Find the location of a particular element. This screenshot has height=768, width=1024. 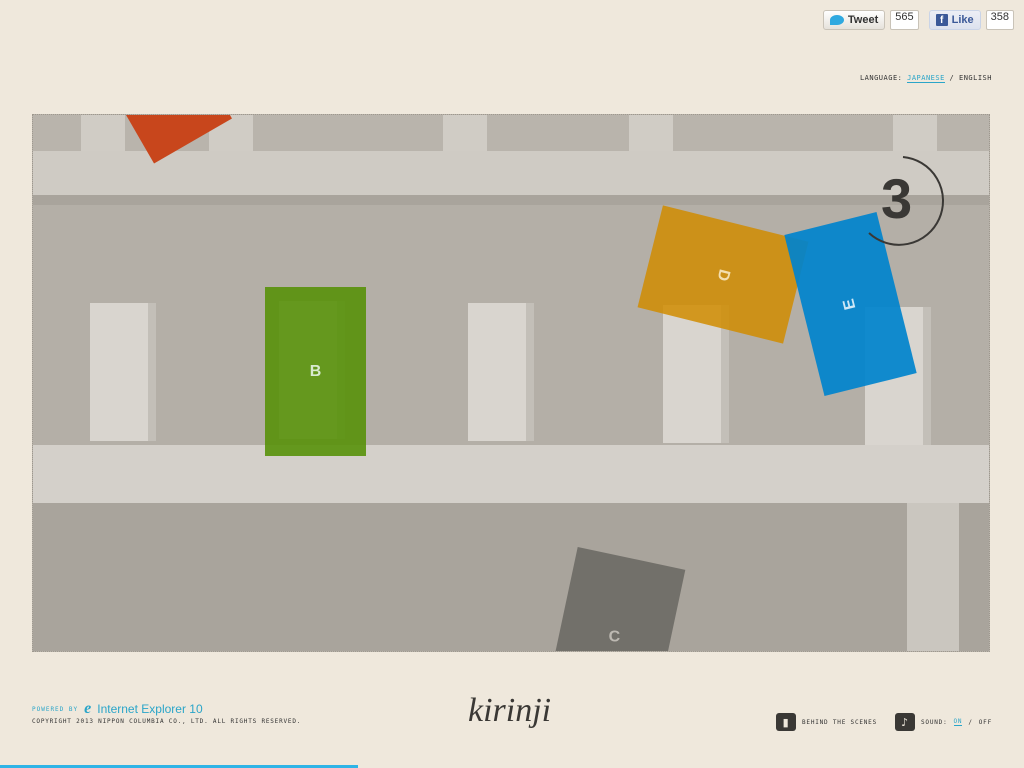

facebook-f-icon: f is located at coordinates (941, 20).